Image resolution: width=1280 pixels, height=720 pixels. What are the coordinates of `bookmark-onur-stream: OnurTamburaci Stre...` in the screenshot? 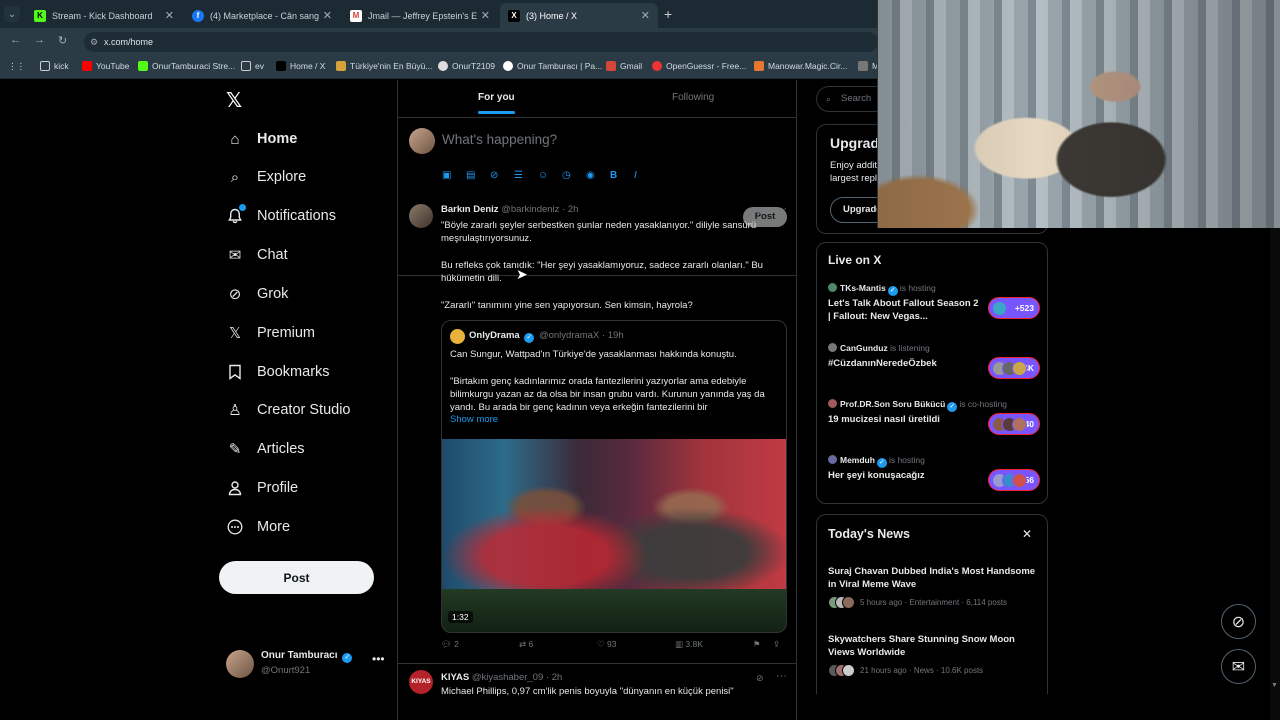 It's located at (186, 66).